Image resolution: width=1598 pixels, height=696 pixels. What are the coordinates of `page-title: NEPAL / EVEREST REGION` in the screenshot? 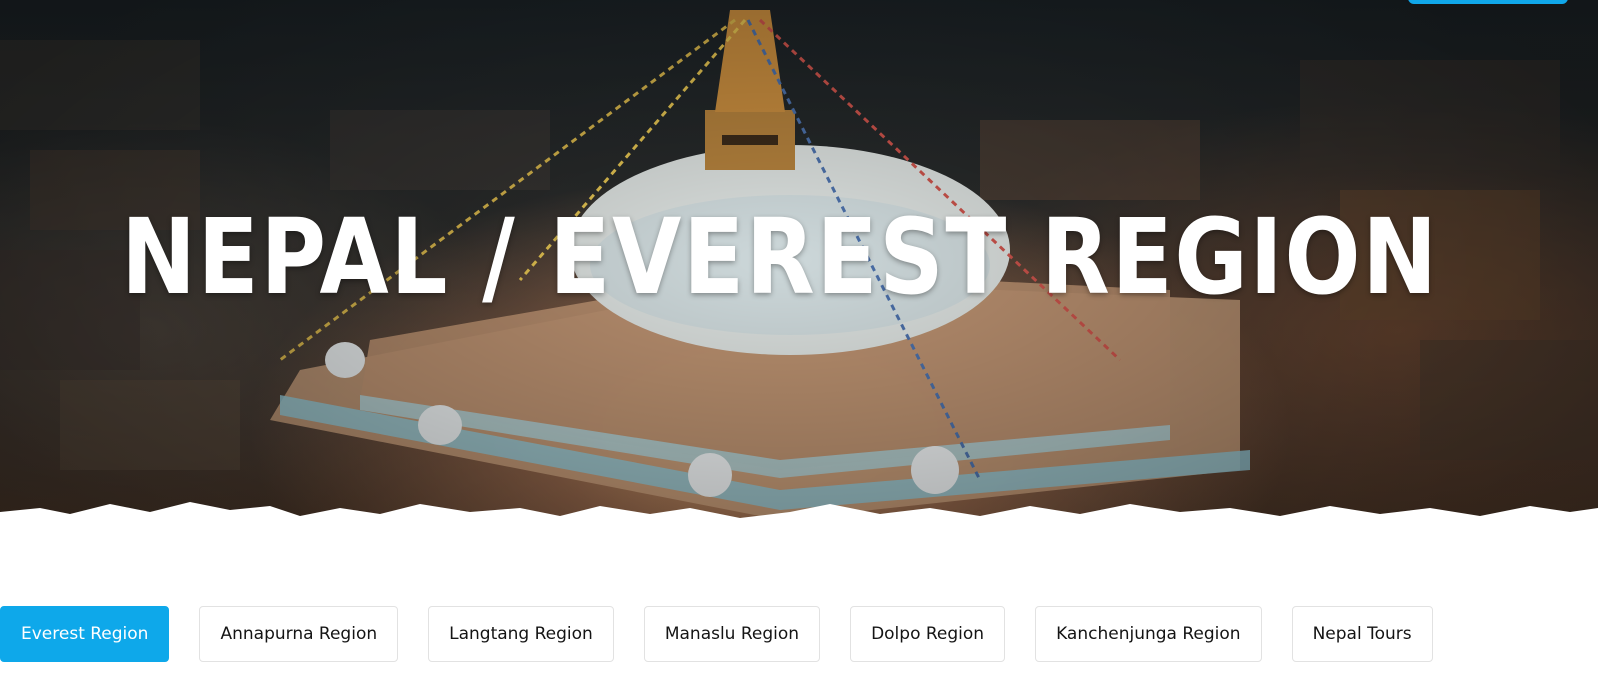 It's located at (780, 257).